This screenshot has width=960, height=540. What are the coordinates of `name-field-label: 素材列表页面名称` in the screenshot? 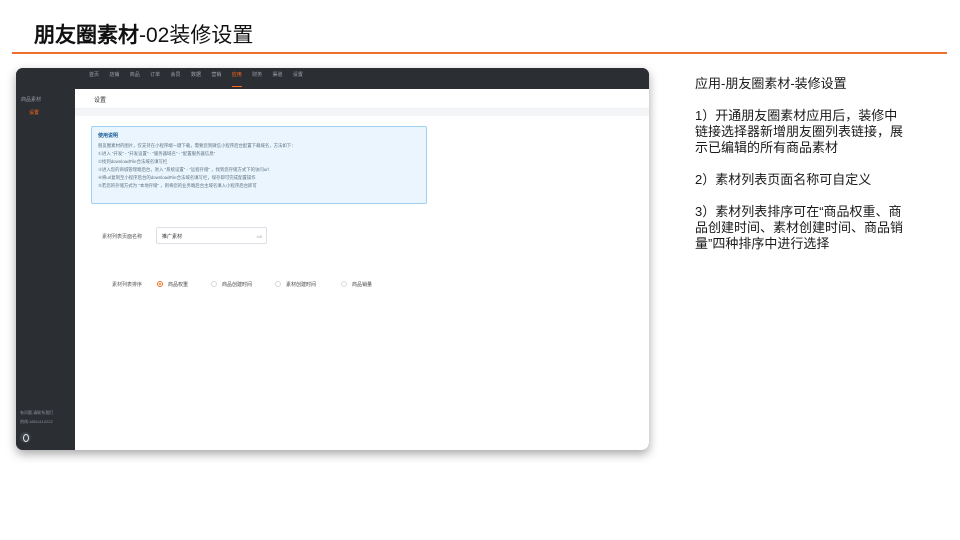 It's located at (122, 237).